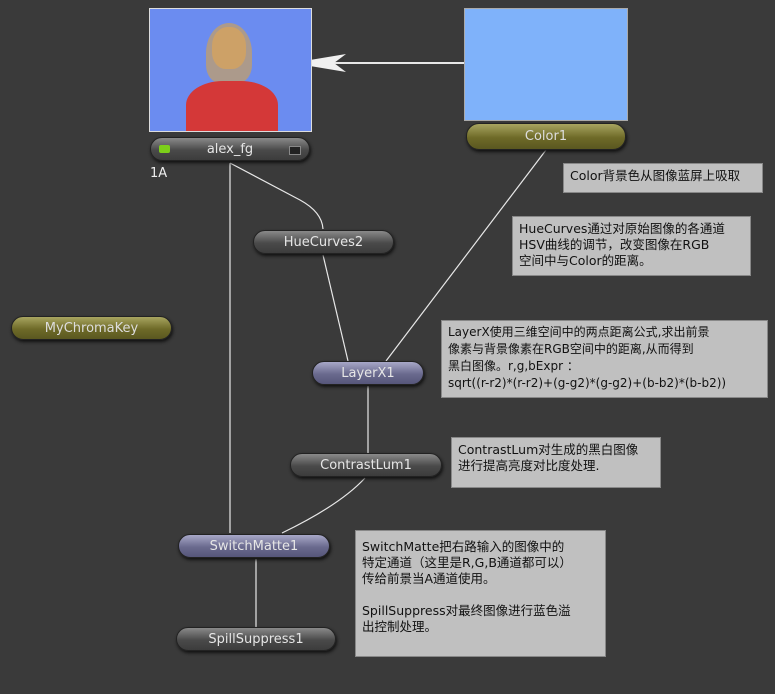  I want to click on node-label: HueCurves2, so click(323, 242).